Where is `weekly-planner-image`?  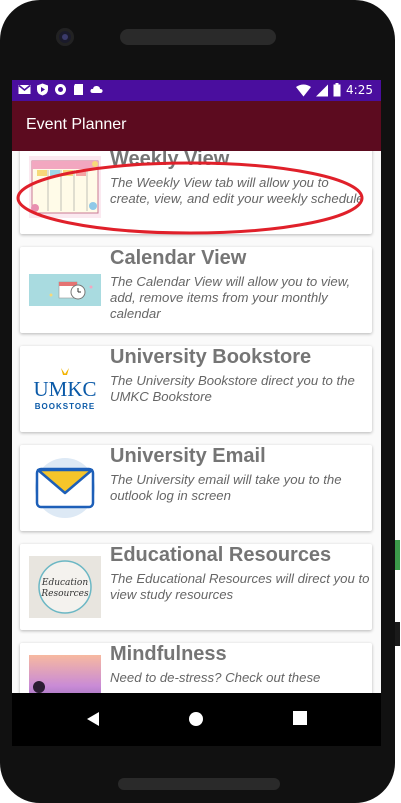 weekly-planner-image is located at coordinates (65, 187).